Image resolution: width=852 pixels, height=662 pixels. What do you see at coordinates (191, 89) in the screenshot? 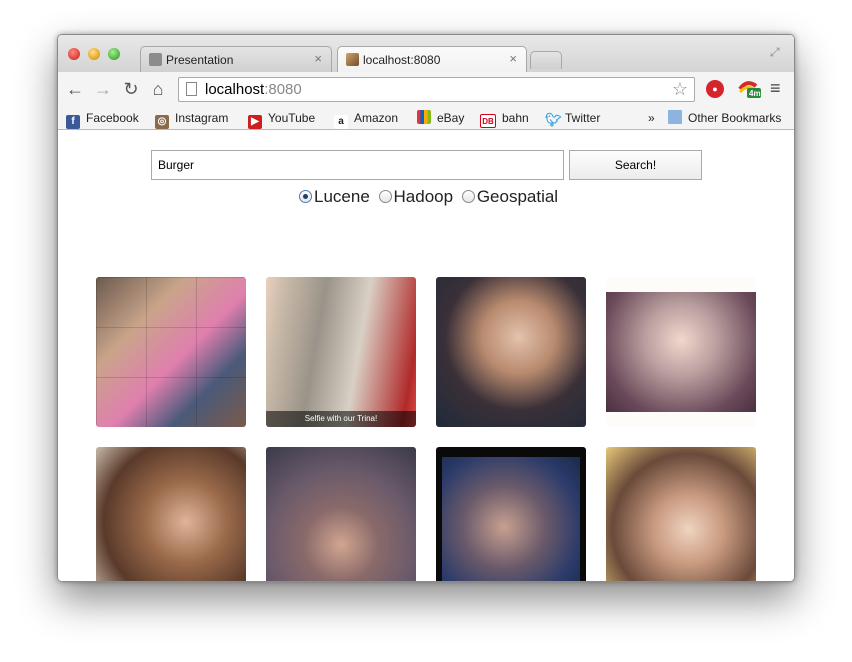
I see `page-icon` at bounding box center [191, 89].